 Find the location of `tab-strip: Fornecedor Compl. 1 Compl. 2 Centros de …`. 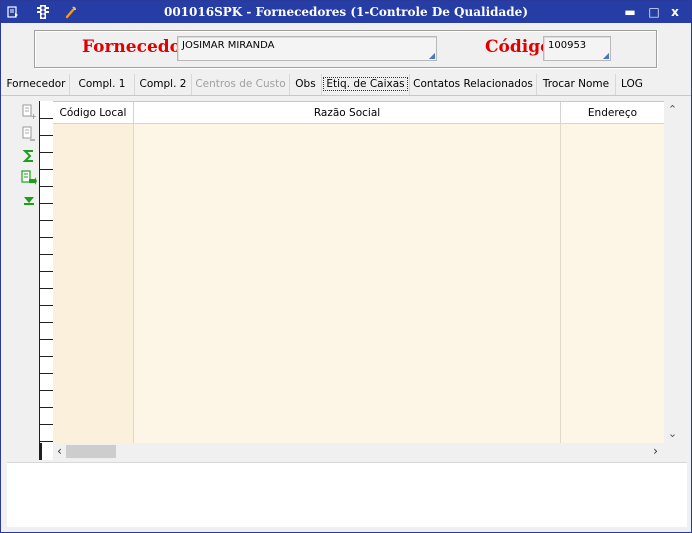

tab-strip: Fornecedor Compl. 1 Compl. 2 Centros de … is located at coordinates (346, 84).